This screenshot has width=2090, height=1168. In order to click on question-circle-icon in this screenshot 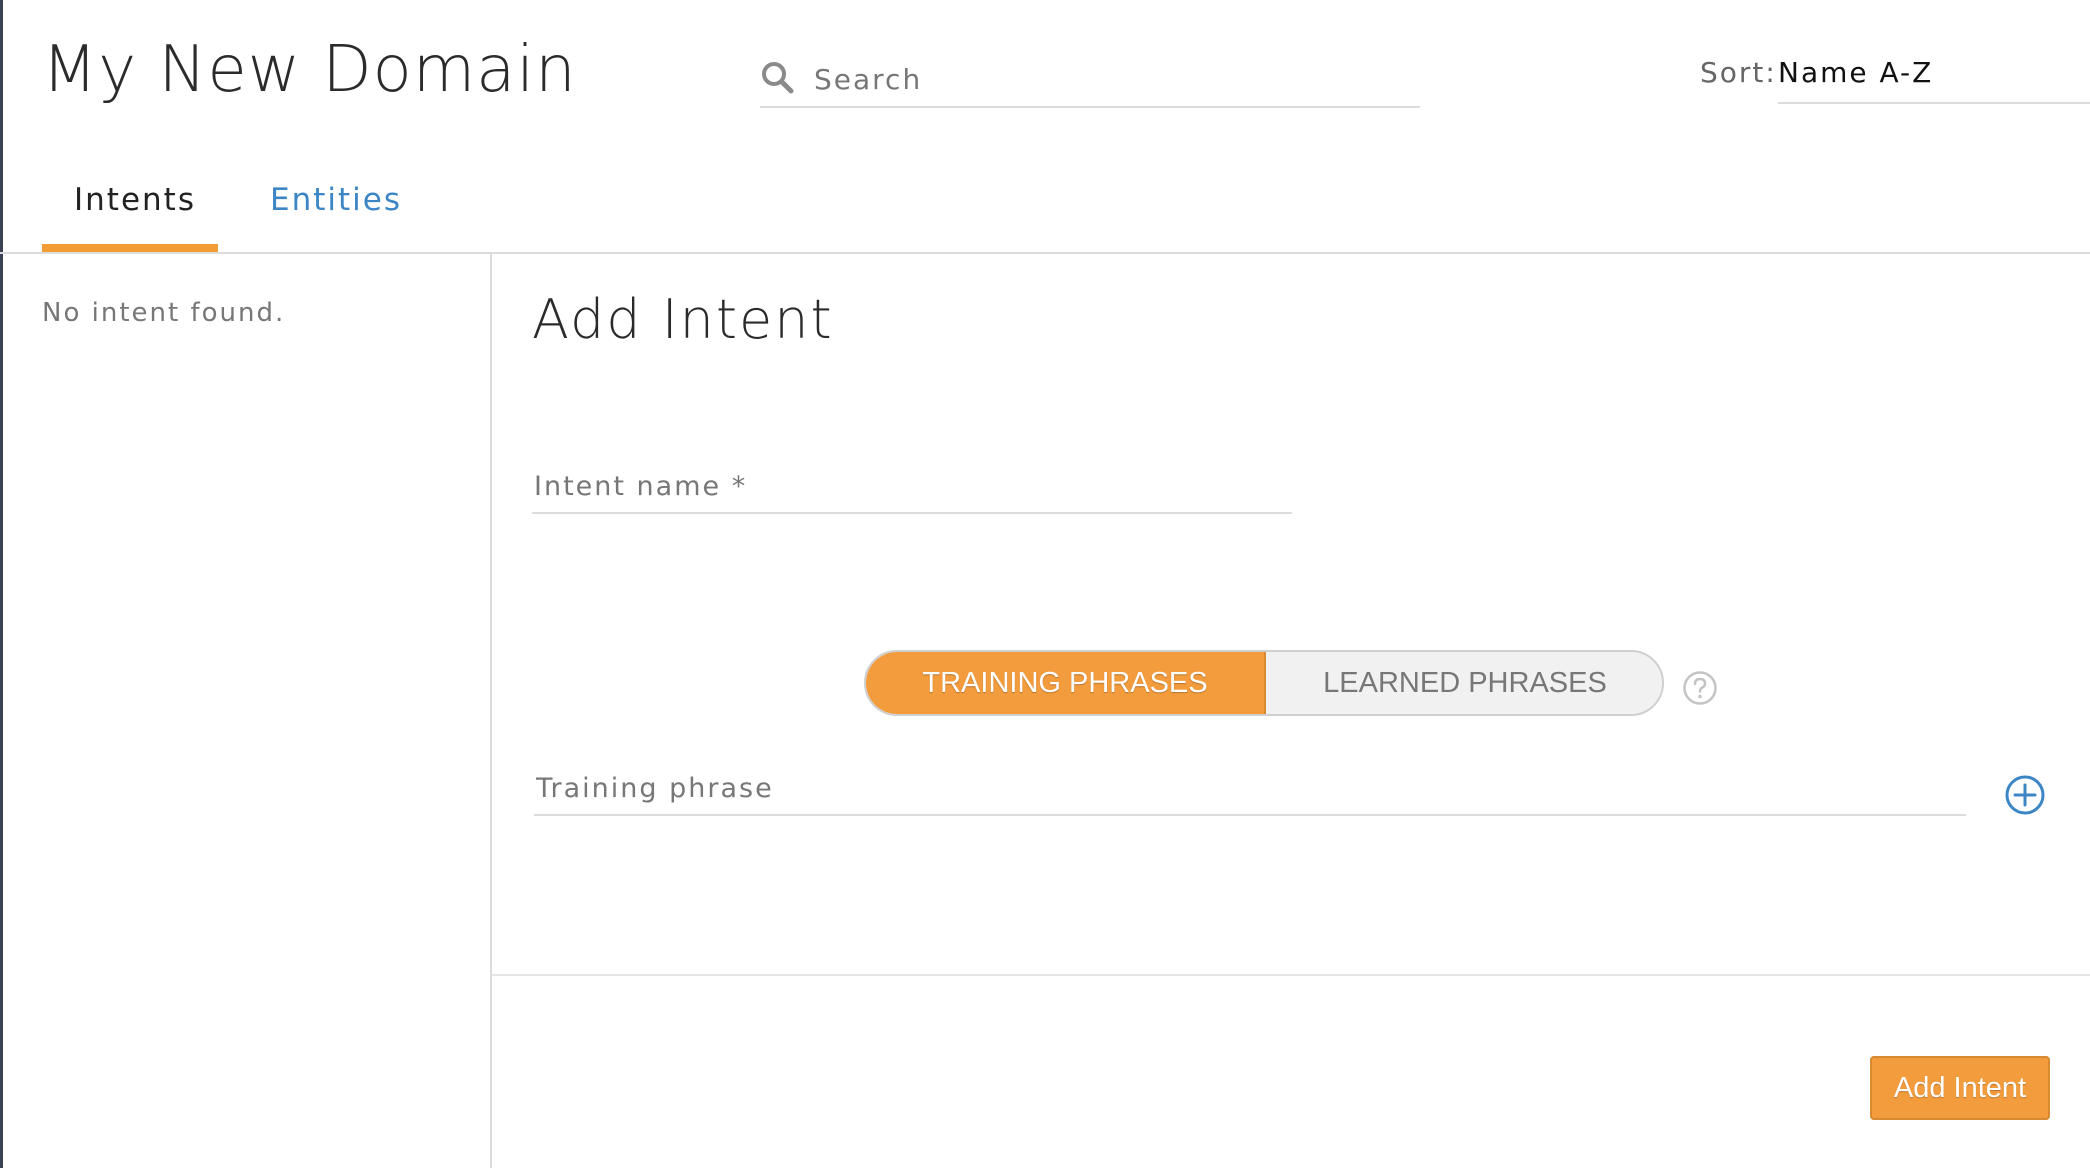, I will do `click(1700, 688)`.